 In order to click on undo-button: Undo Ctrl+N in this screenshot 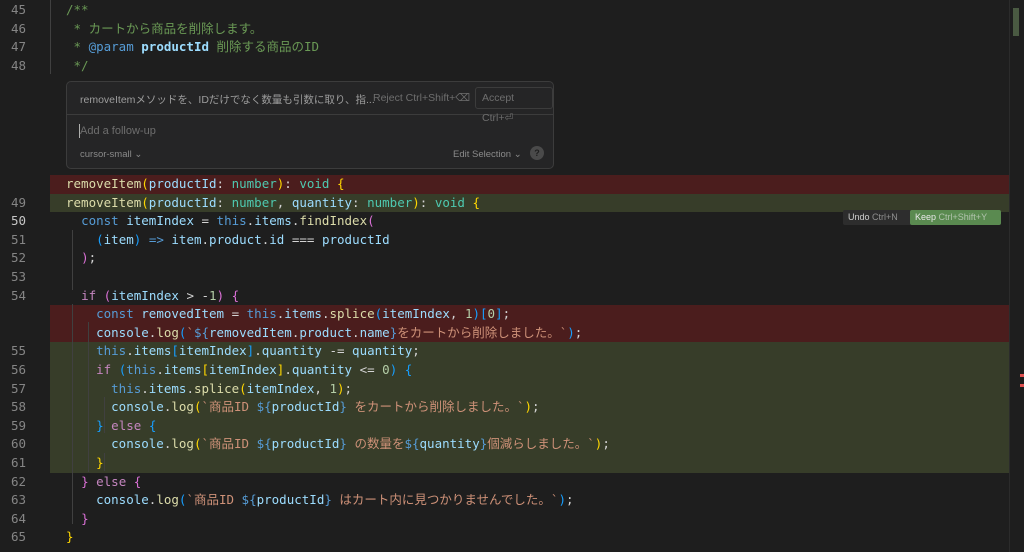, I will do `click(877, 217)`.